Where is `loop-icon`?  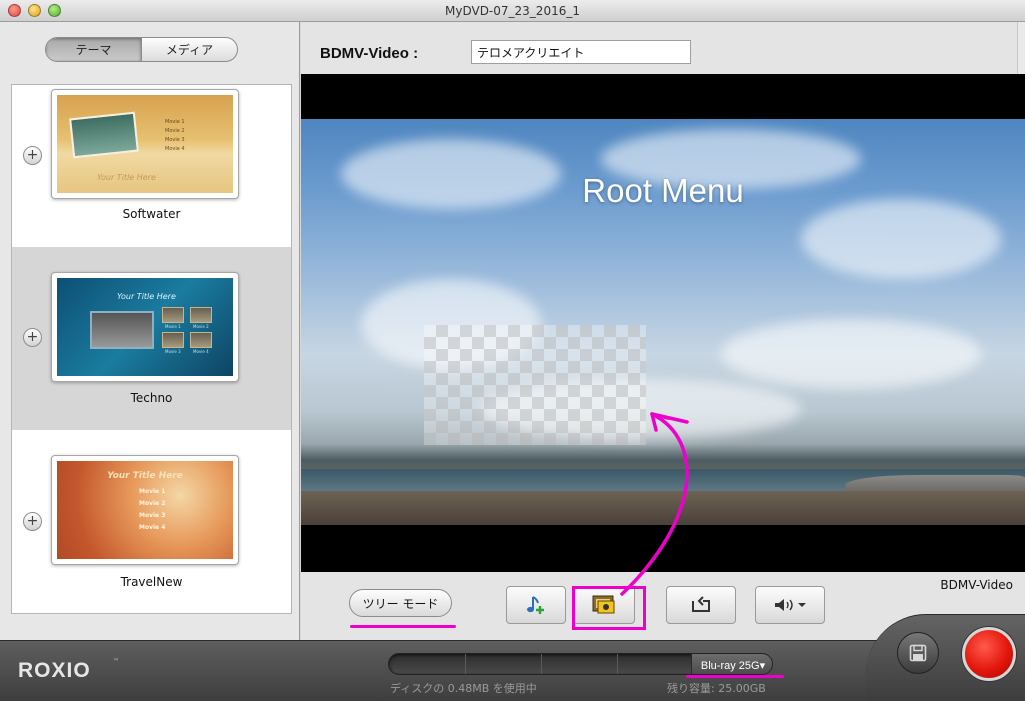
loop-icon is located at coordinates (701, 604).